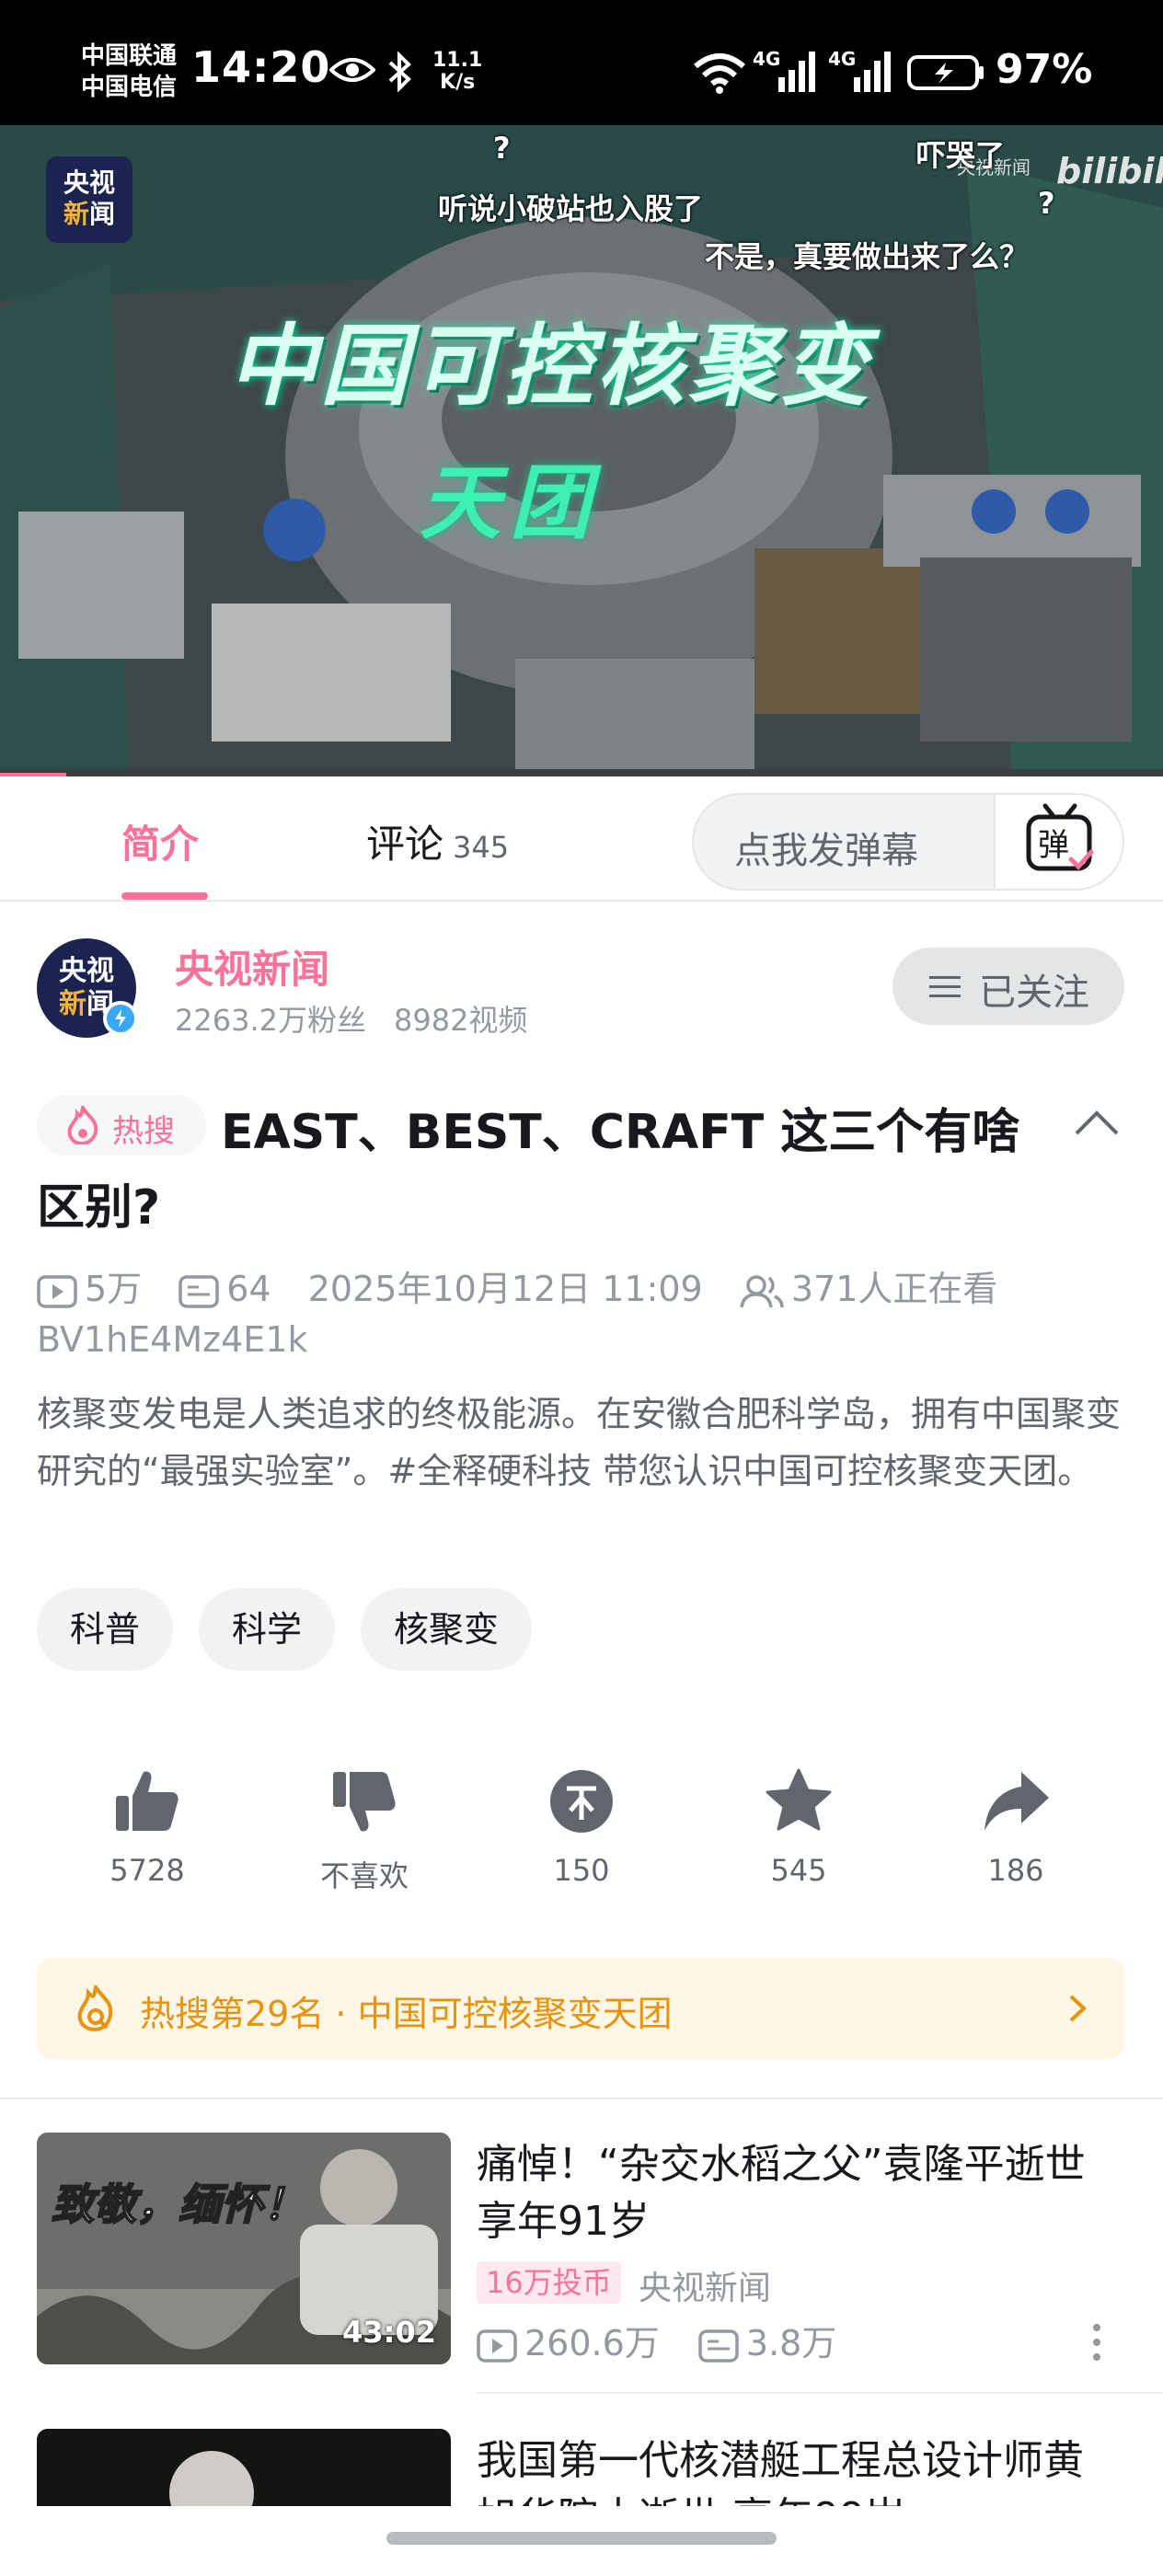  What do you see at coordinates (1097, 1124) in the screenshot?
I see `chevron-up-icon` at bounding box center [1097, 1124].